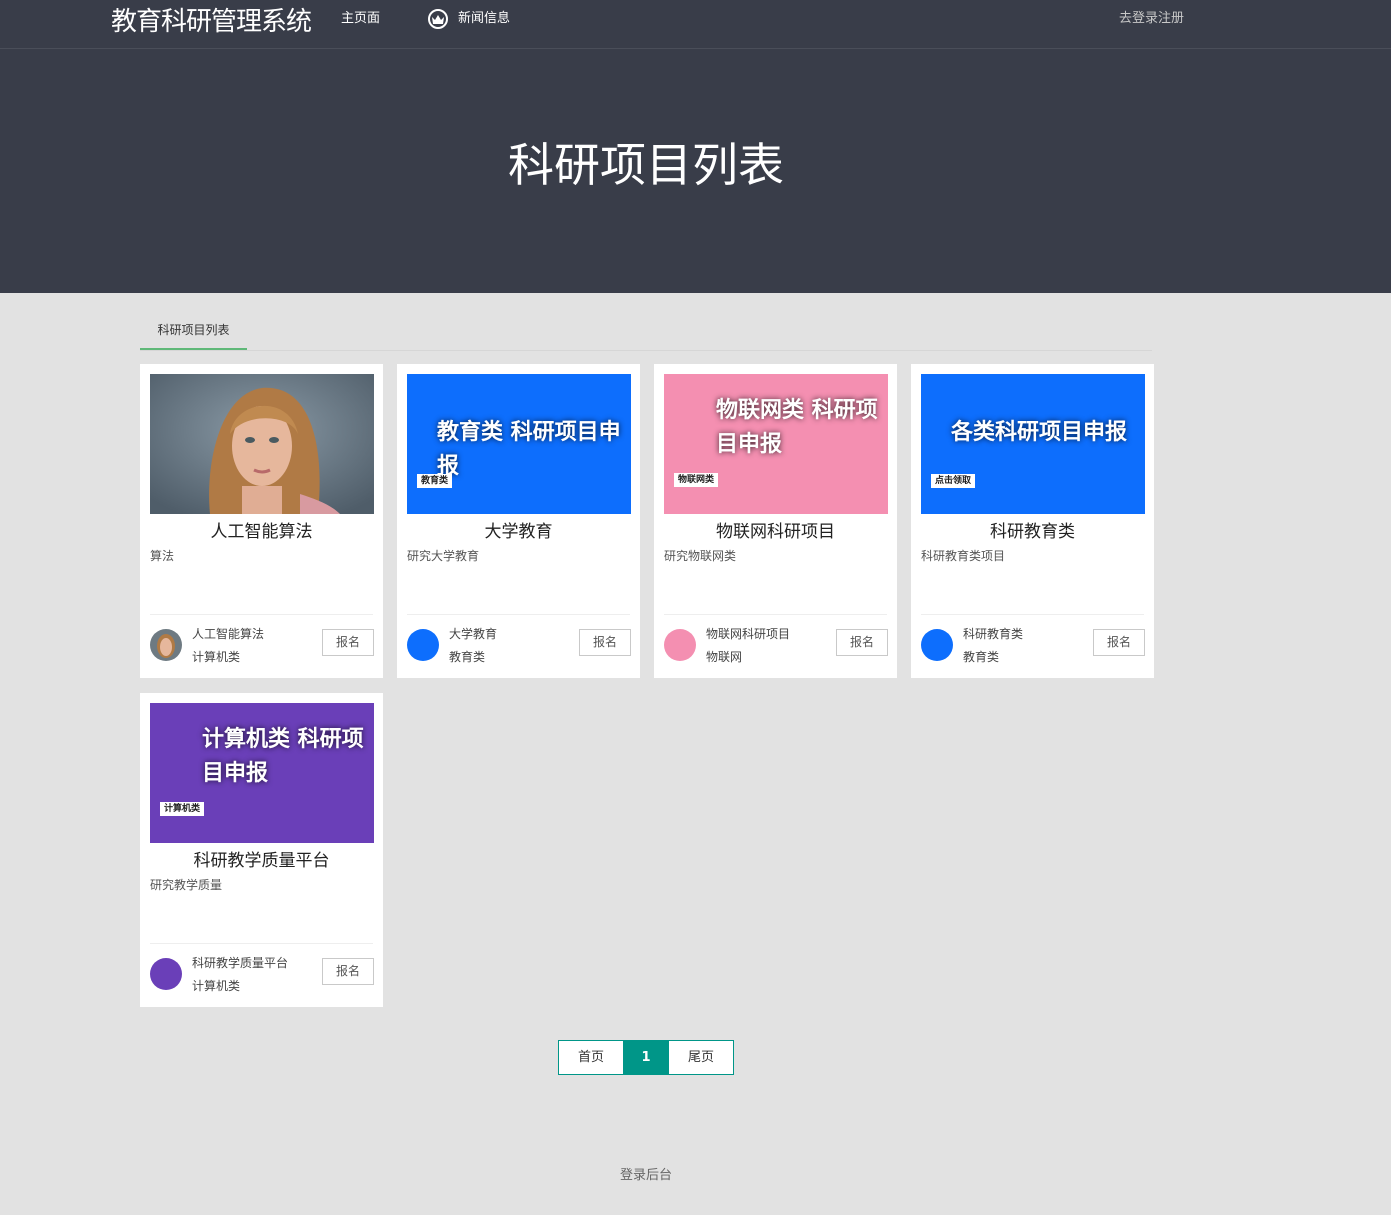 The image size is (1391, 1215). I want to click on poster-text-line1: 计算机类 科研项, so click(283, 739).